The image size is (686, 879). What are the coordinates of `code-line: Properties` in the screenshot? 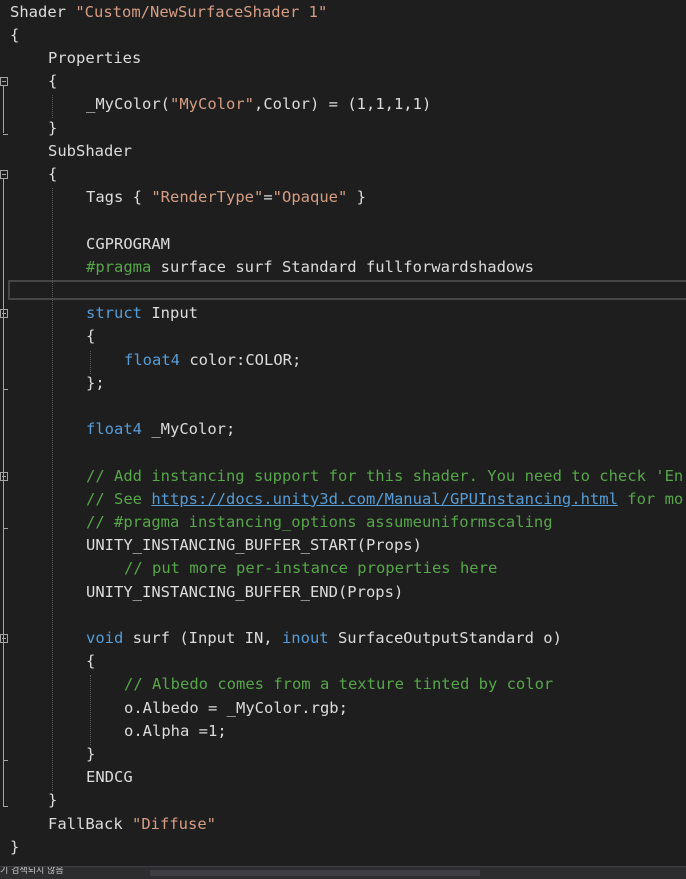 It's located at (343, 58).